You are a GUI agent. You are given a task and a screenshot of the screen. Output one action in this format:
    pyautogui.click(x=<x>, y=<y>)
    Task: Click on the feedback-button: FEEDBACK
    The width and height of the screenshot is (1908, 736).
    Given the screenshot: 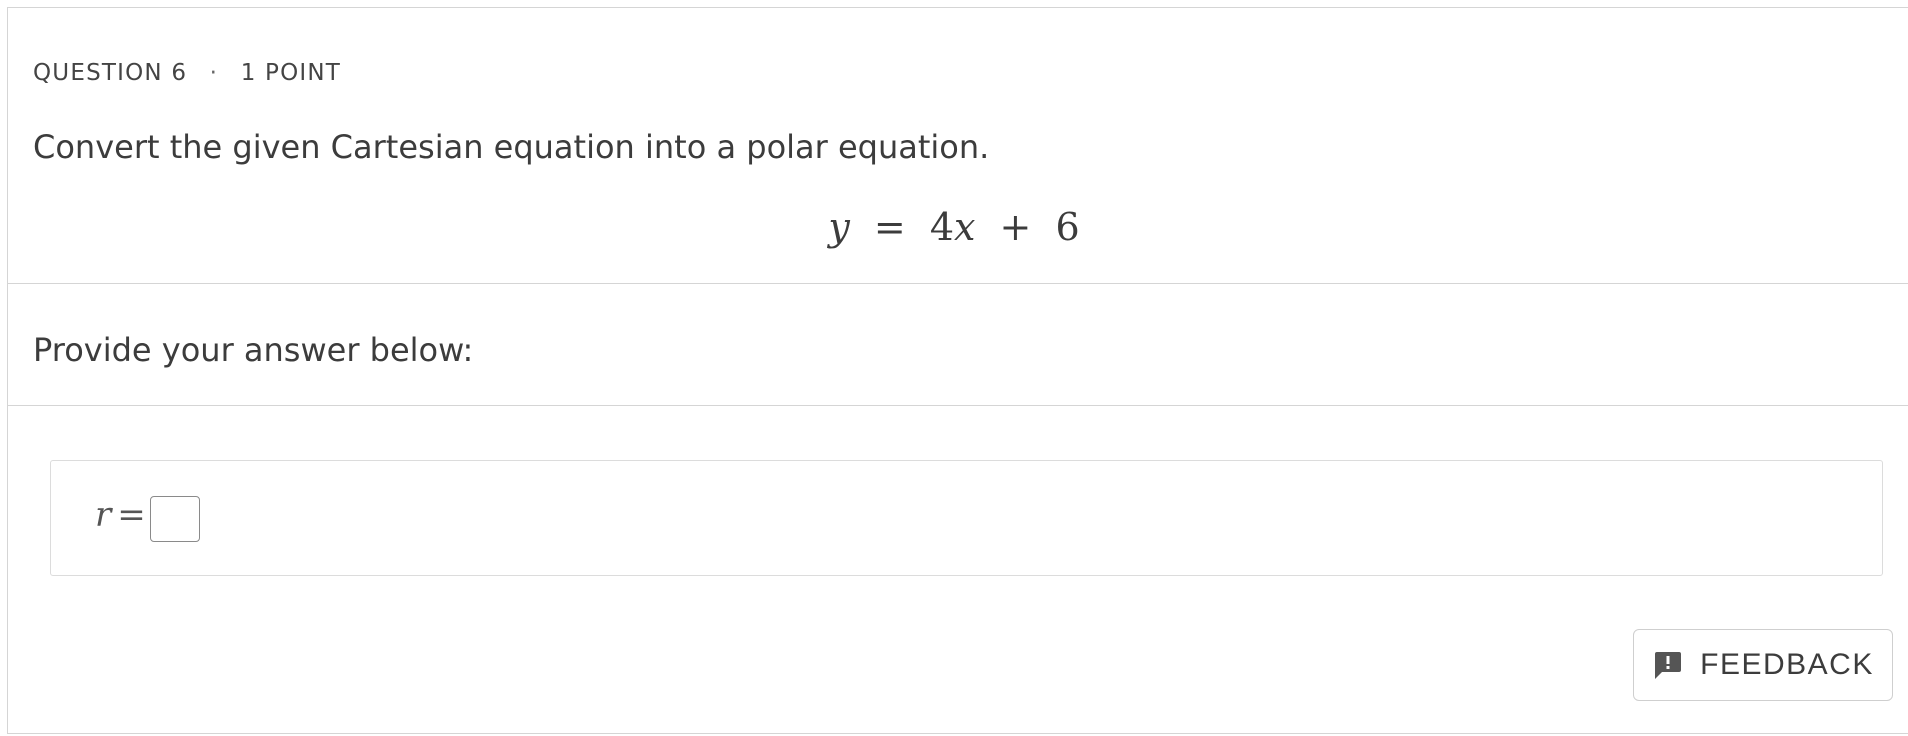 What is the action you would take?
    pyautogui.click(x=1763, y=665)
    